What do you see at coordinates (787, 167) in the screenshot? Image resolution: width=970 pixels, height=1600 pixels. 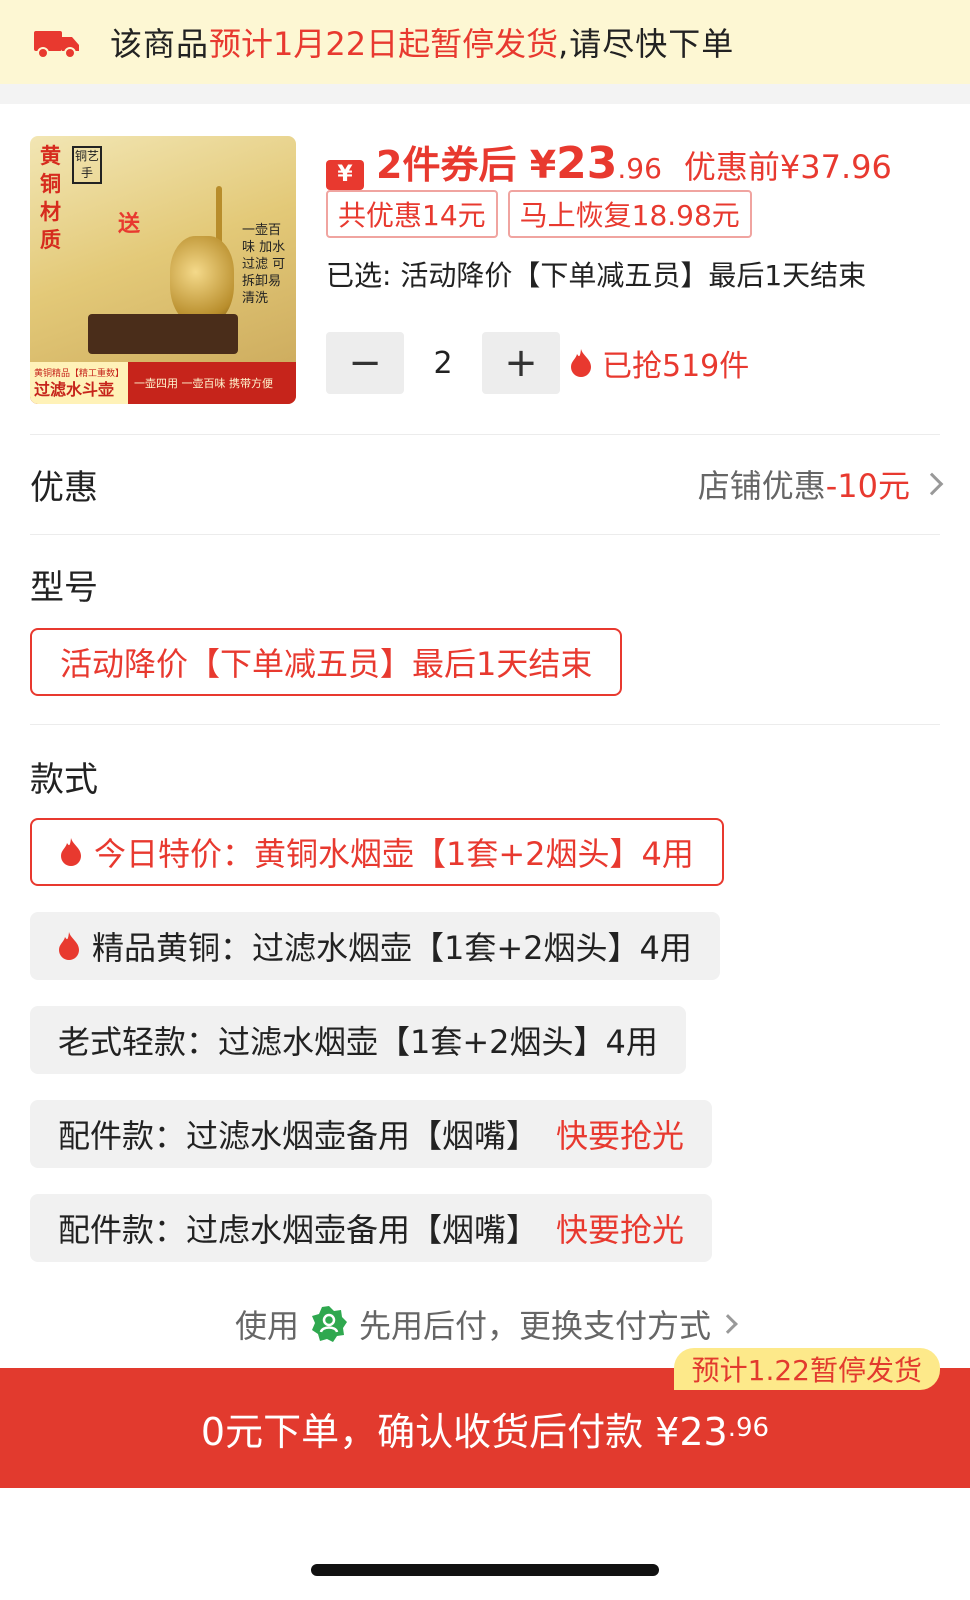 I see `original-price: 优惠前¥37.96` at bounding box center [787, 167].